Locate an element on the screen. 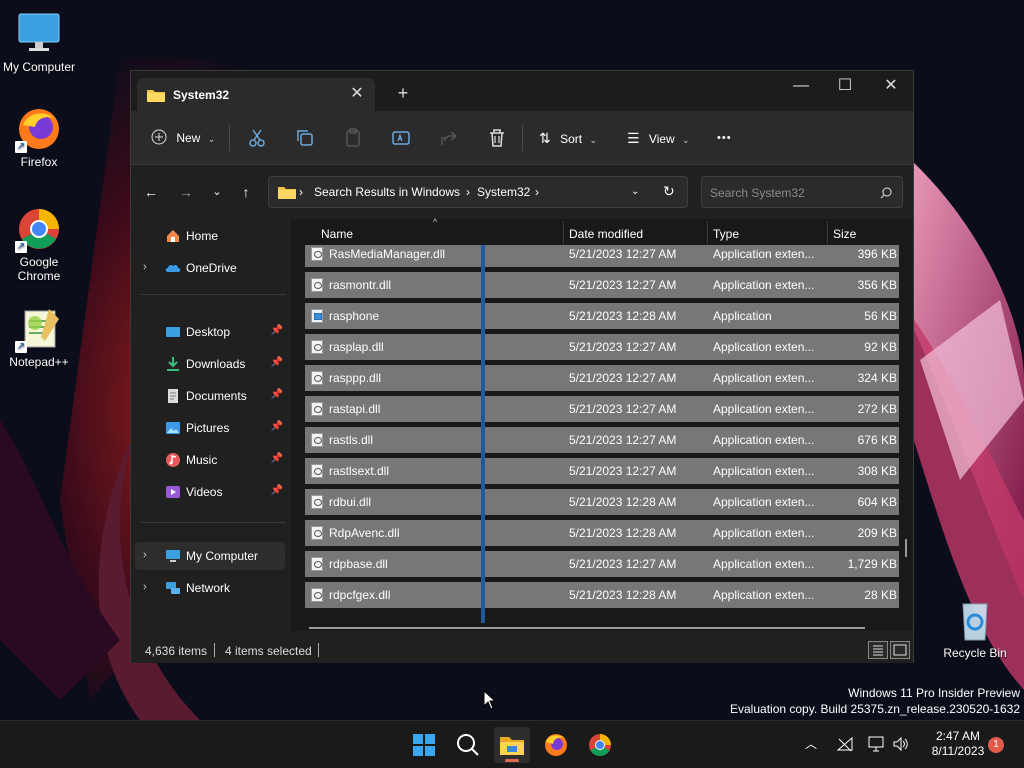  sidebar-divider is located at coordinates (213, 294).